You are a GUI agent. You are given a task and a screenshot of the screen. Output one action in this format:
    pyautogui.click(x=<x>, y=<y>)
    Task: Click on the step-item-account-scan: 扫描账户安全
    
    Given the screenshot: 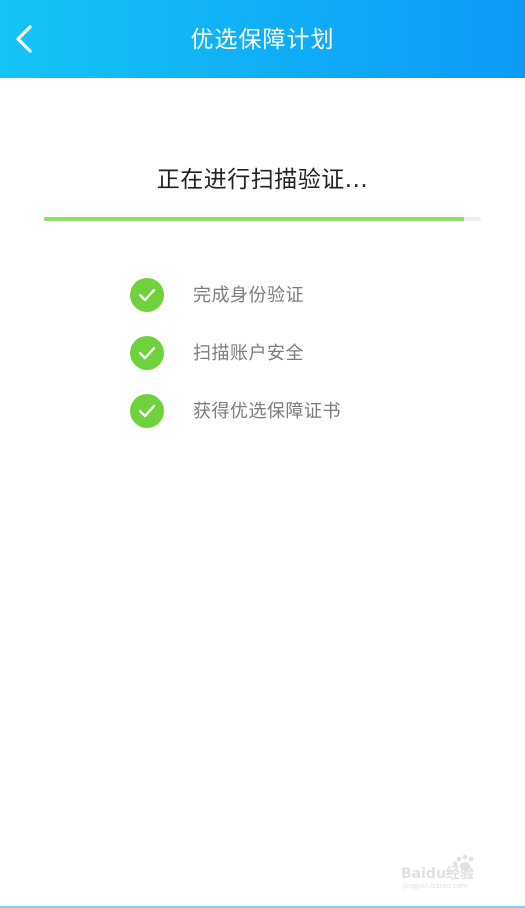 What is the action you would take?
    pyautogui.click(x=295, y=353)
    